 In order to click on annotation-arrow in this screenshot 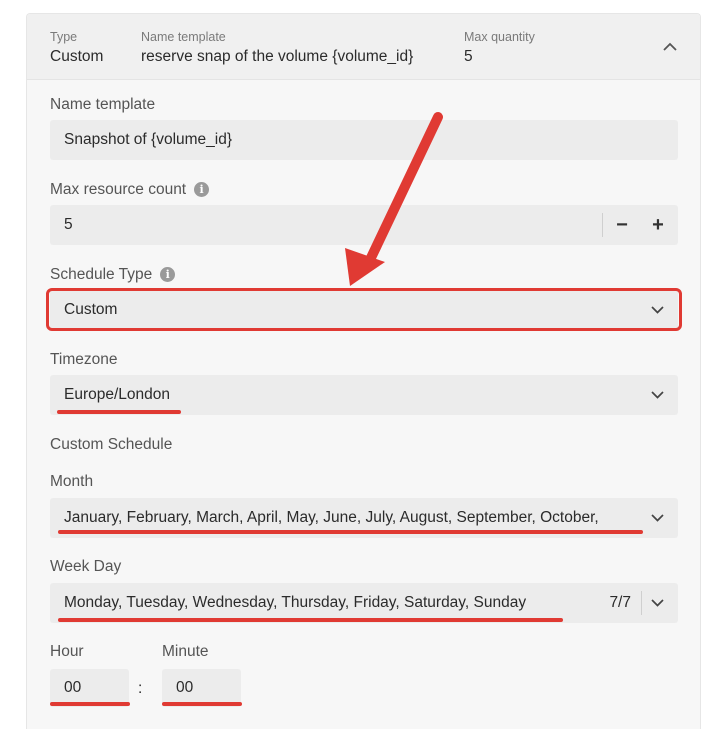, I will do `click(394, 199)`.